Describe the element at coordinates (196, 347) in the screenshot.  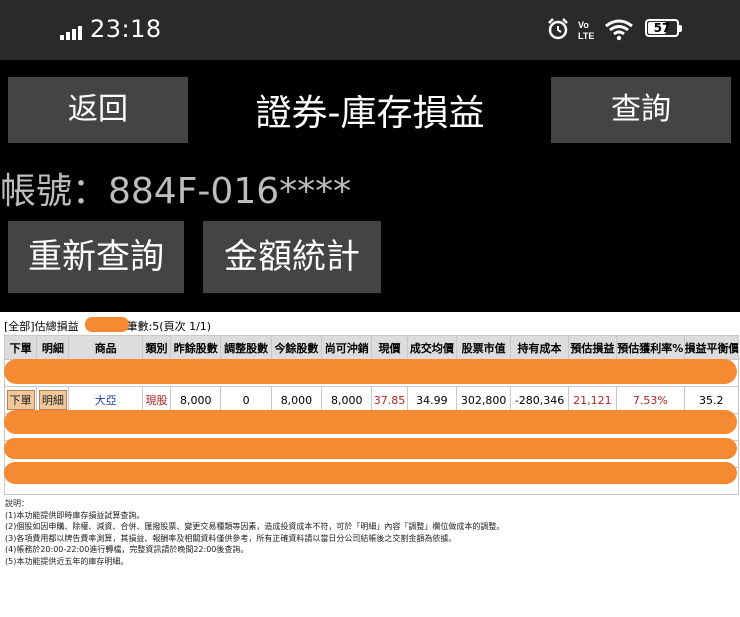
I see `col-header: 昨餘股數` at that location.